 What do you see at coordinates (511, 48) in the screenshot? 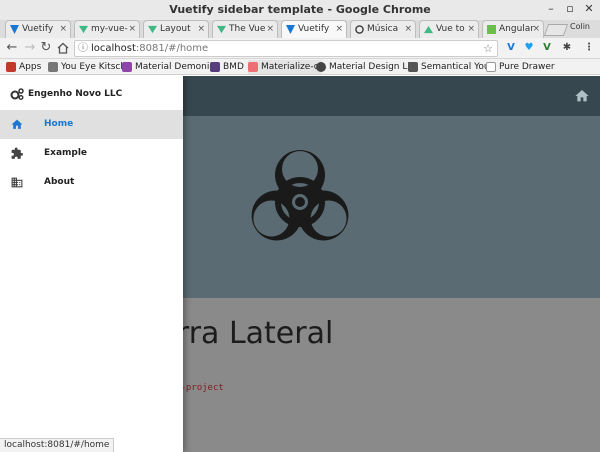
I see `vue-devtools-icon: V` at bounding box center [511, 48].